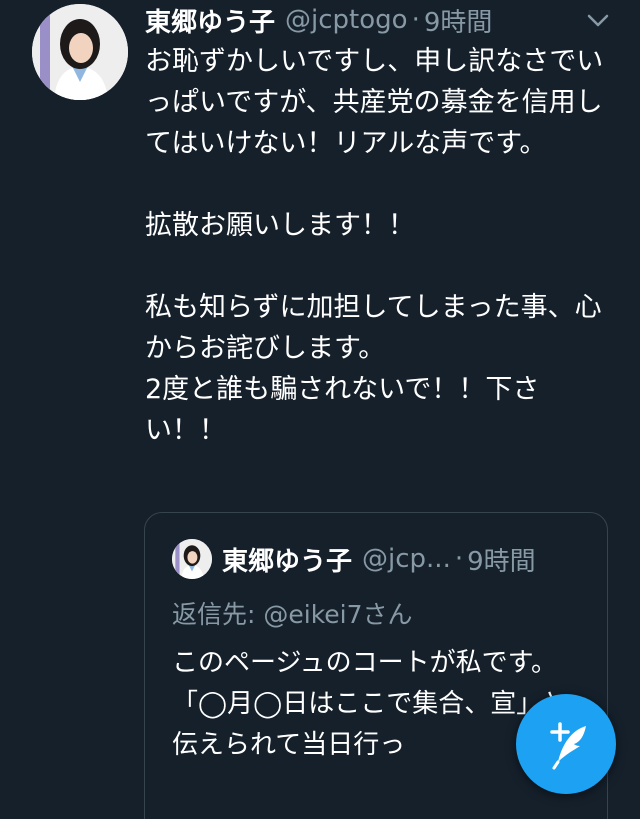  I want to click on reply-mention: @eikei7, so click(312, 614).